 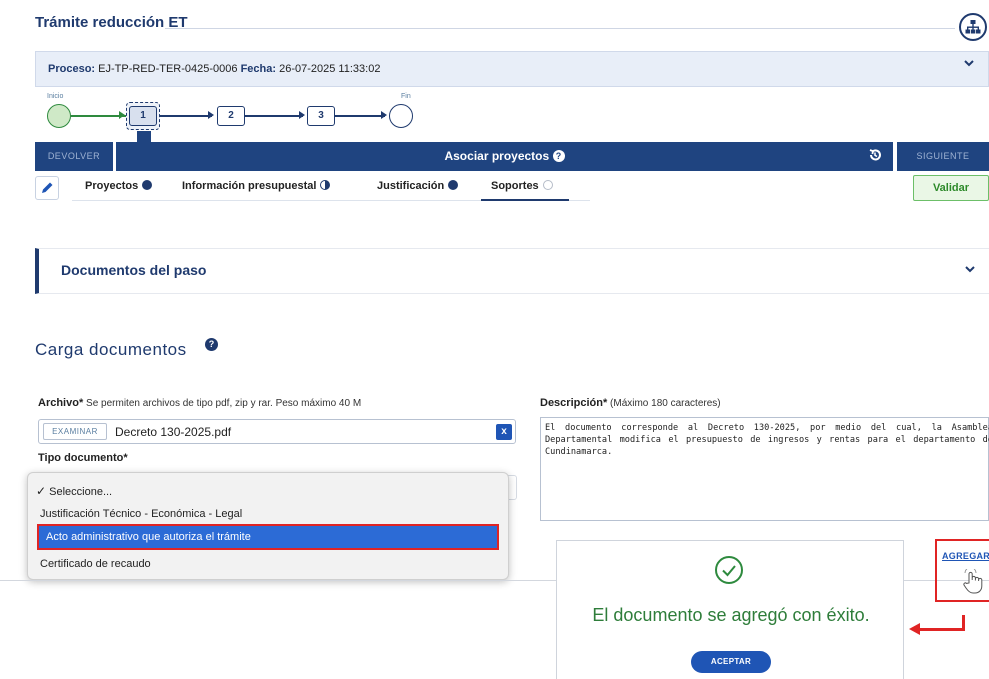 What do you see at coordinates (55, 96) in the screenshot?
I see `step-start-label: Inicio` at bounding box center [55, 96].